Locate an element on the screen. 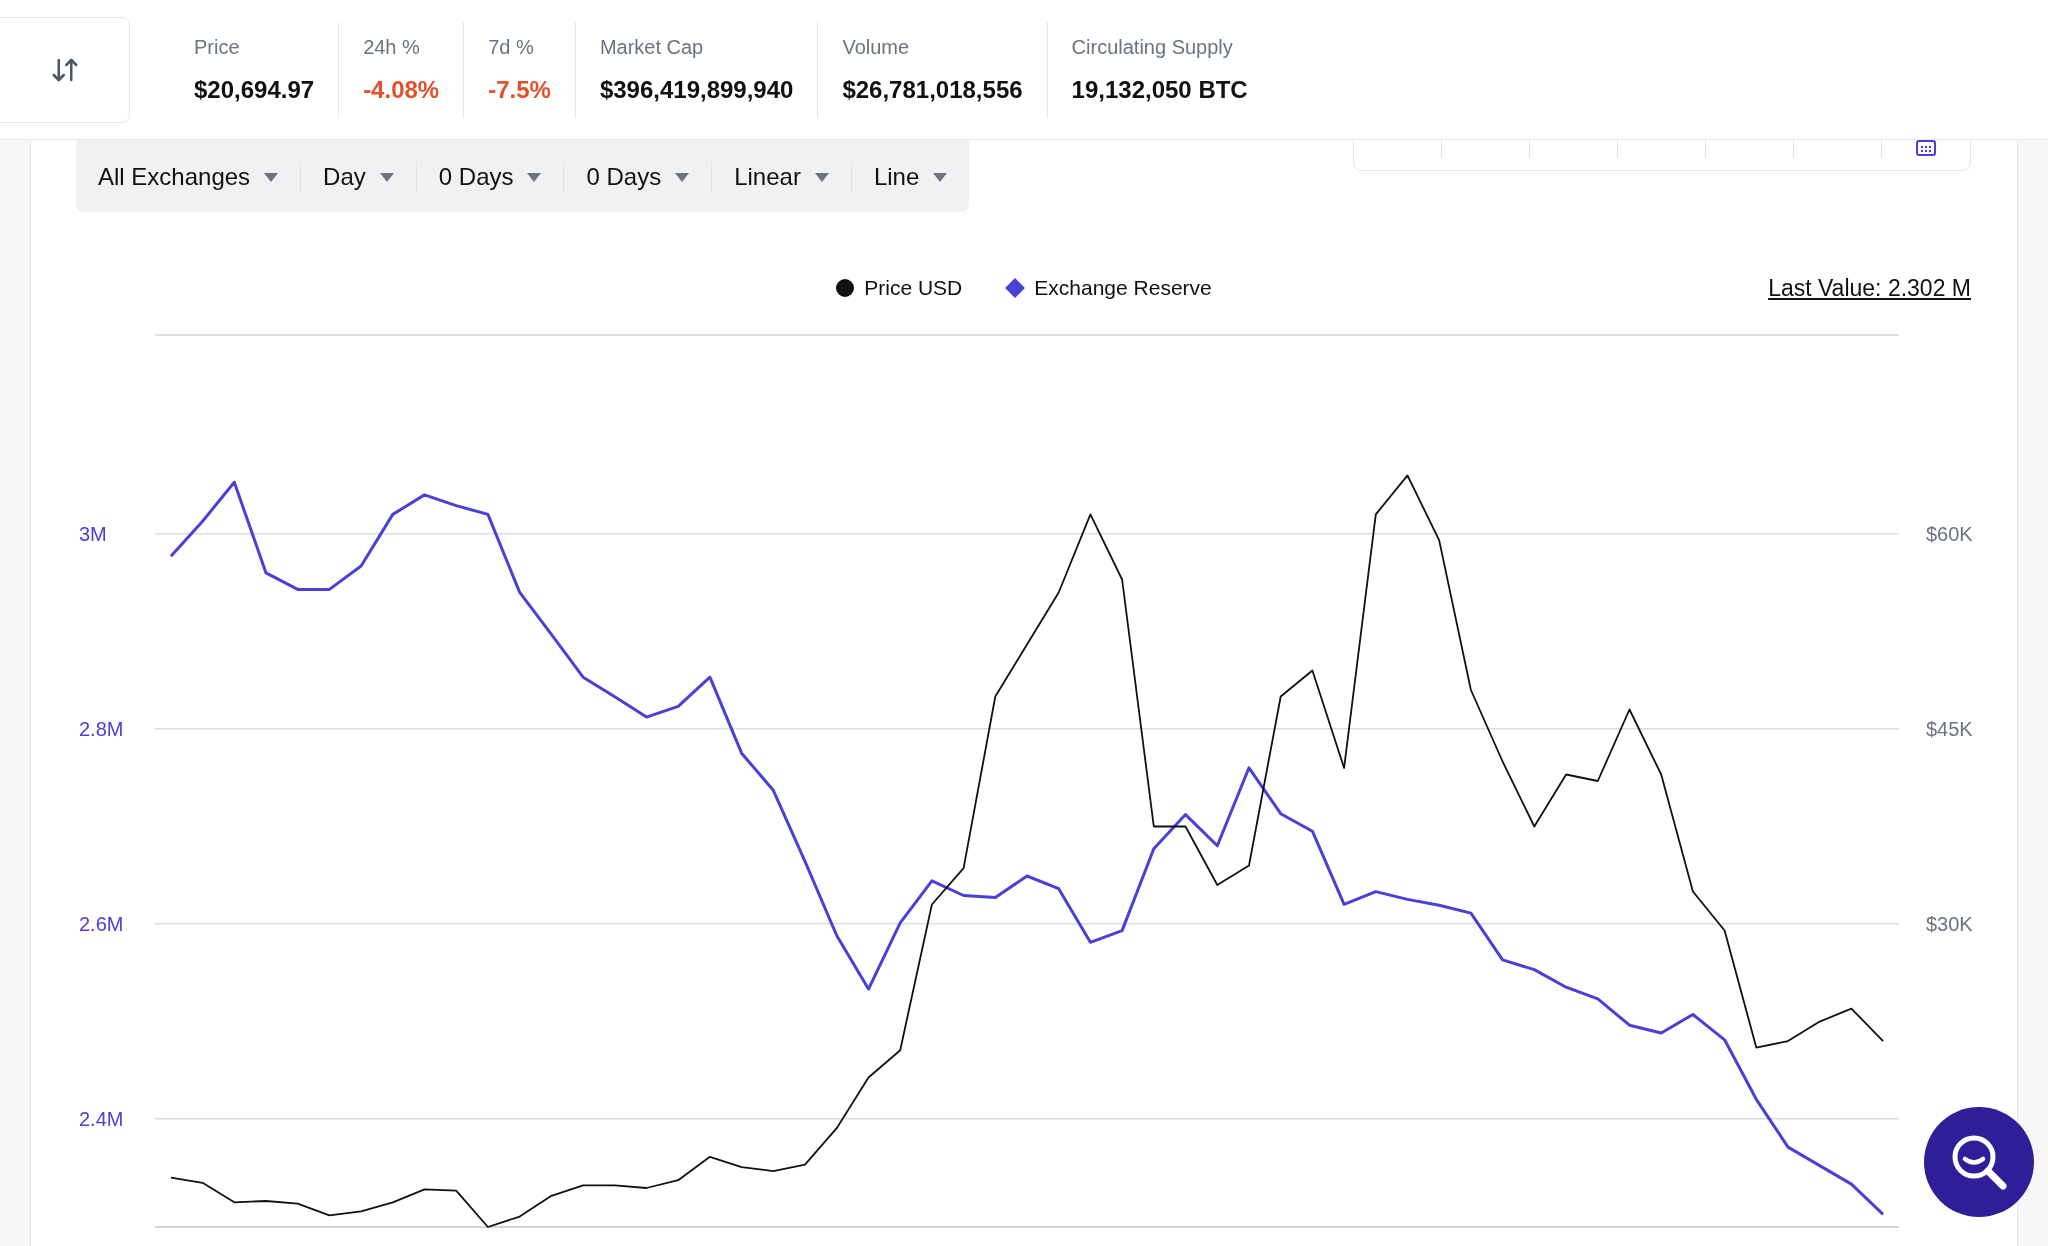  filter-dropdown: Day is located at coordinates (358, 177).